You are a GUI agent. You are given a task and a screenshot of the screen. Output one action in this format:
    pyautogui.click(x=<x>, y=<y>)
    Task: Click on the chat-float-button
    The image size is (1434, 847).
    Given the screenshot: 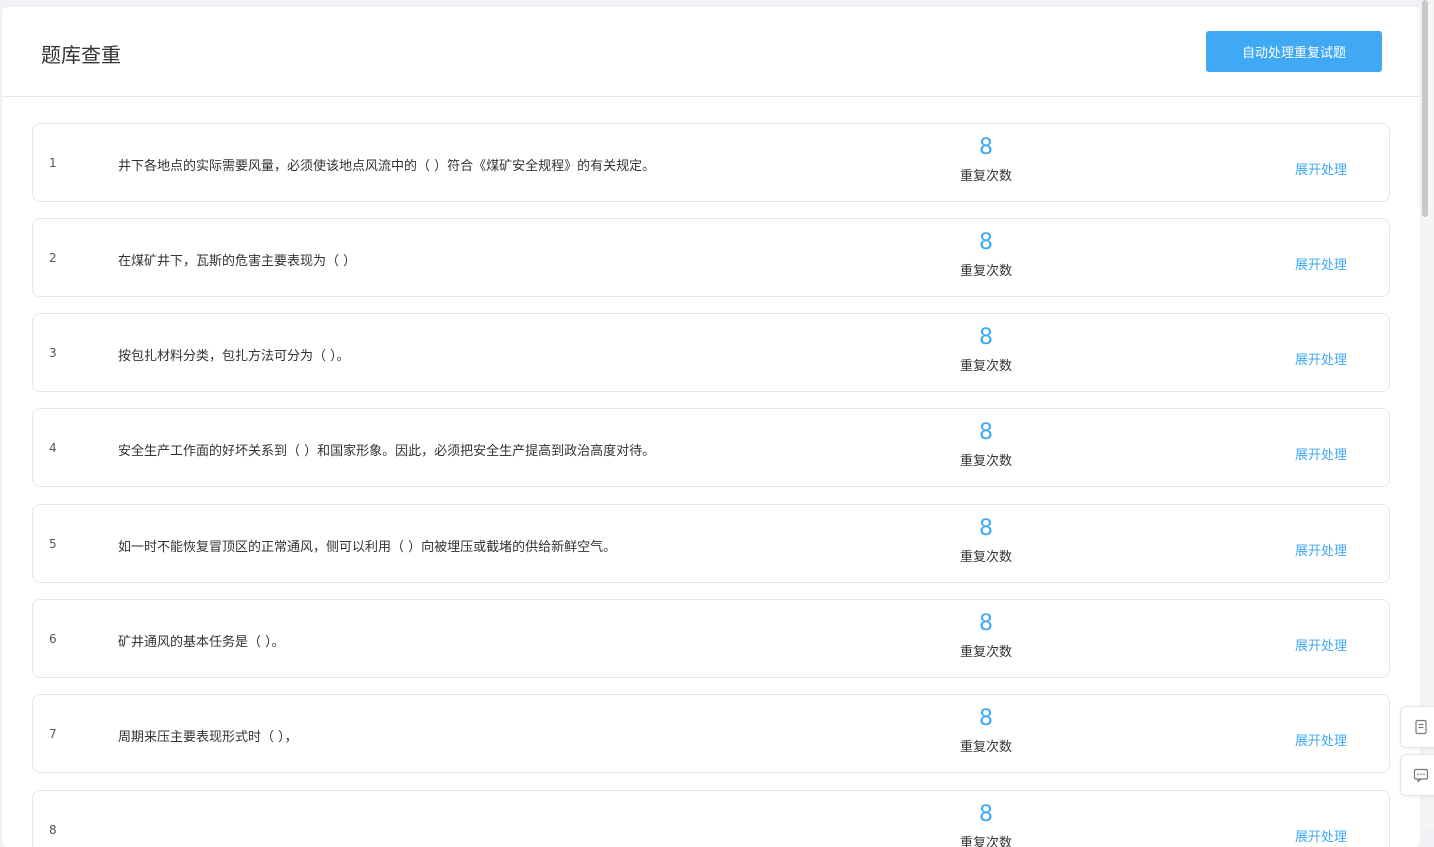 What is the action you would take?
    pyautogui.click(x=1417, y=775)
    